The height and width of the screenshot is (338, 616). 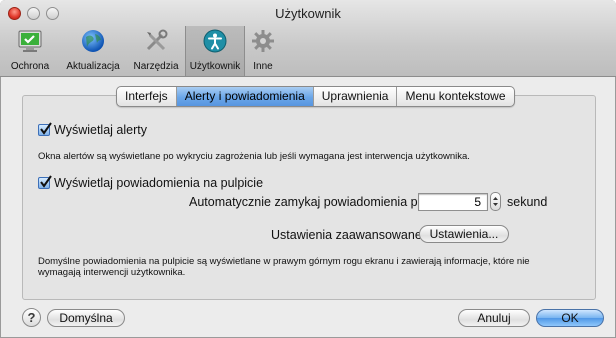 I want to click on toolbar-item-uzytkownik: Użytkownik, so click(x=215, y=51).